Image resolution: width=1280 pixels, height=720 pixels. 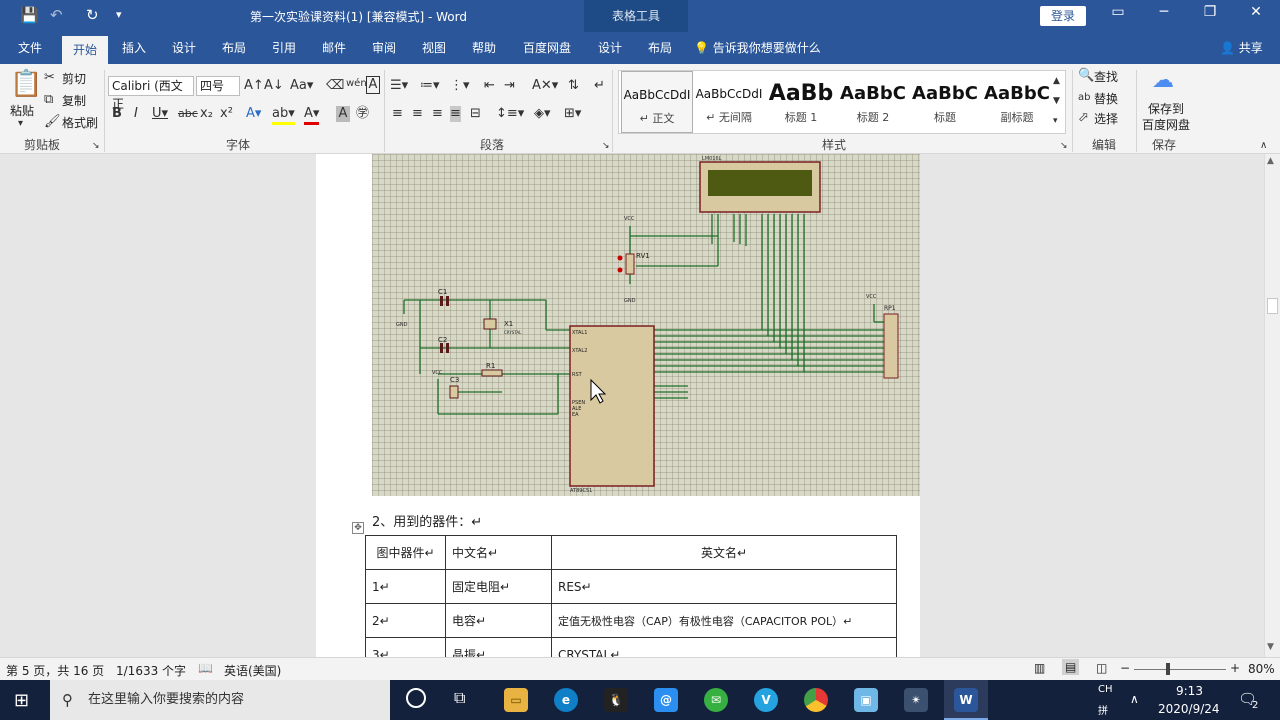 What do you see at coordinates (301, 86) in the screenshot?
I see `change-case-icon: Aa▾` at bounding box center [301, 86].